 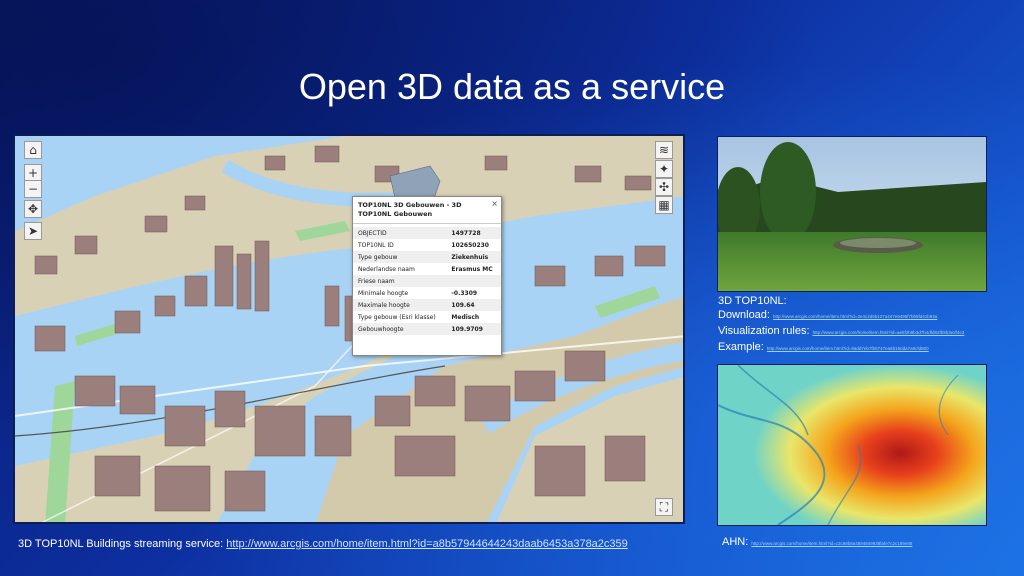 What do you see at coordinates (664, 187) in the screenshot?
I see `move-icon: ✣` at bounding box center [664, 187].